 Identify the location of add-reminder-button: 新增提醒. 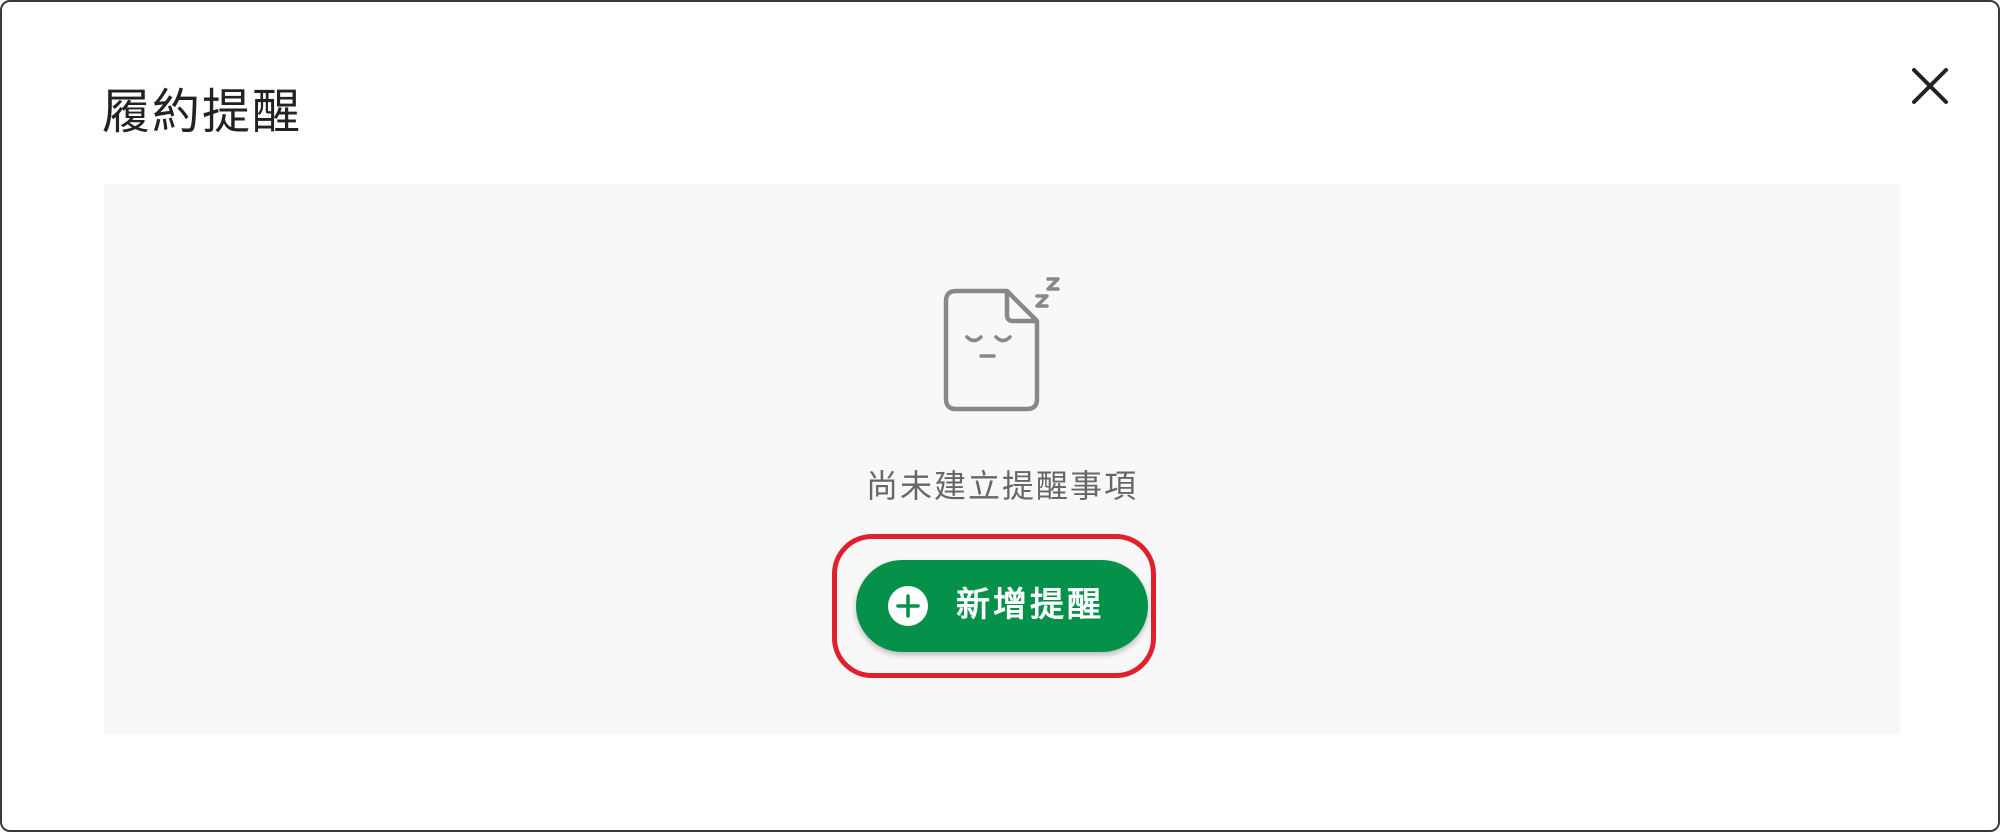
(1002, 606).